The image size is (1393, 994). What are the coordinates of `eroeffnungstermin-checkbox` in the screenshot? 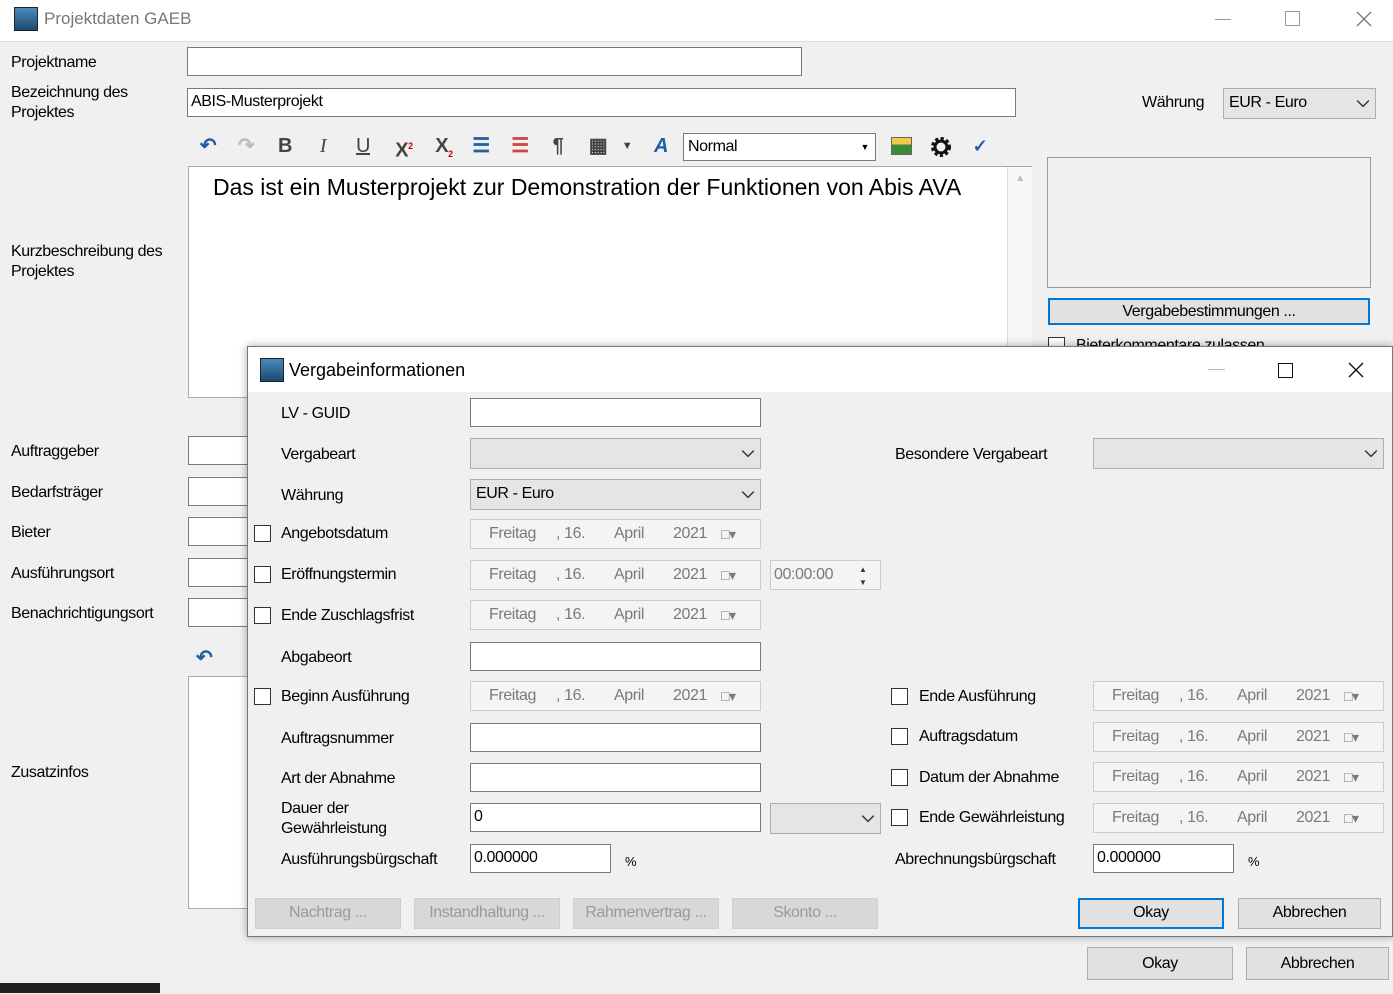 It's located at (262, 574).